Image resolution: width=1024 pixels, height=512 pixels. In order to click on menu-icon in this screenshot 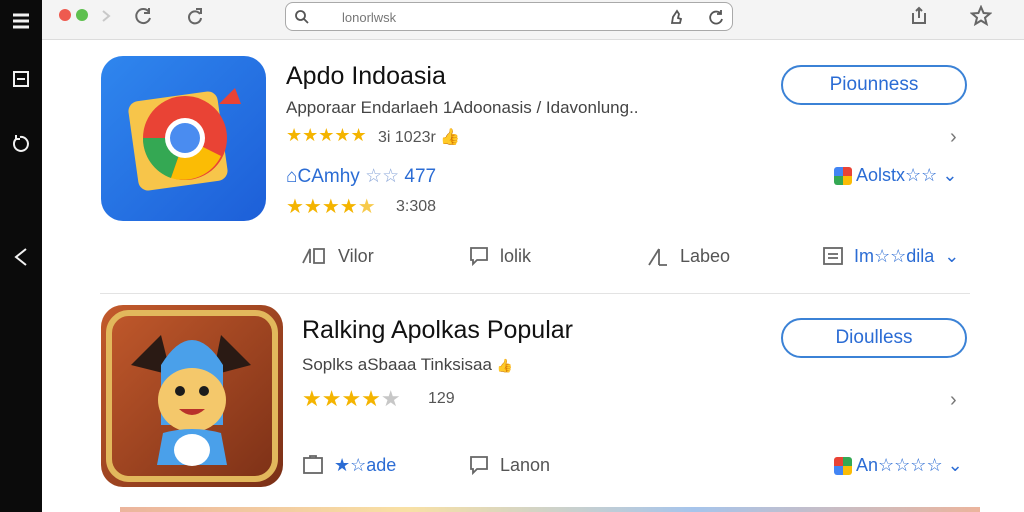, I will do `click(21, 21)`.